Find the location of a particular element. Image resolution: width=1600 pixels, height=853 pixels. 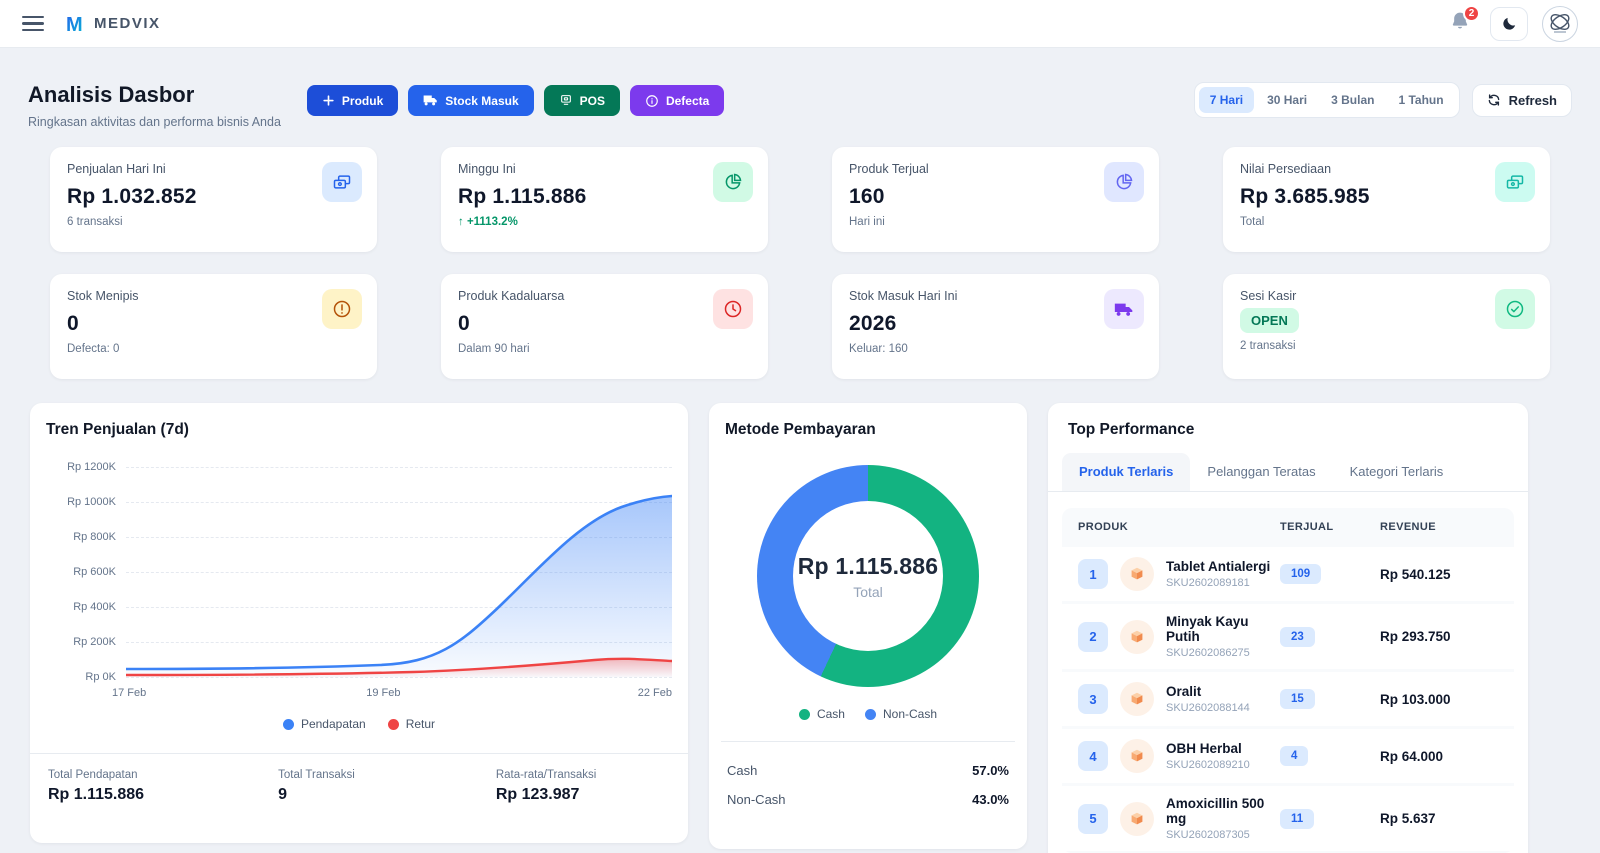

page-title: Analisis Dasbor is located at coordinates (111, 94).